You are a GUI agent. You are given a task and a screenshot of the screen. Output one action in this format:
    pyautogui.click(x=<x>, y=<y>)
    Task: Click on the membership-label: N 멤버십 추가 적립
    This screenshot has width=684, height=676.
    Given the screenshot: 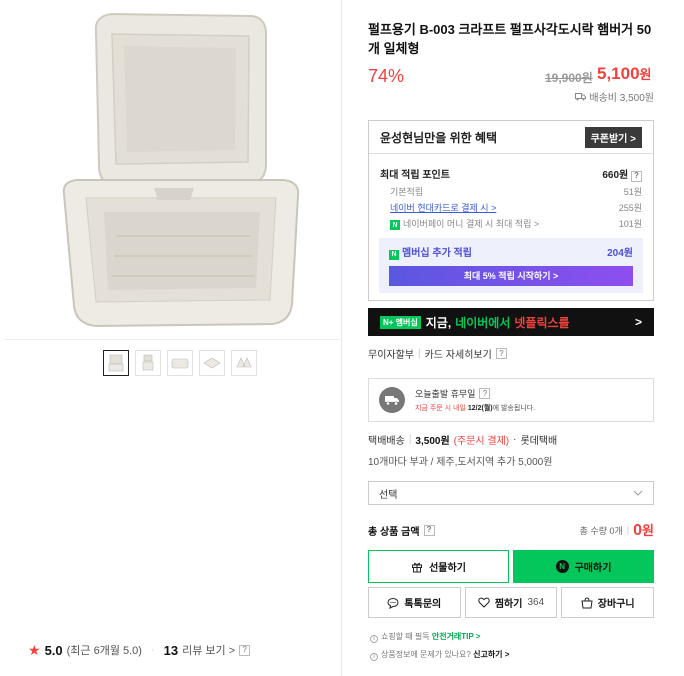 What is the action you would take?
    pyautogui.click(x=430, y=252)
    